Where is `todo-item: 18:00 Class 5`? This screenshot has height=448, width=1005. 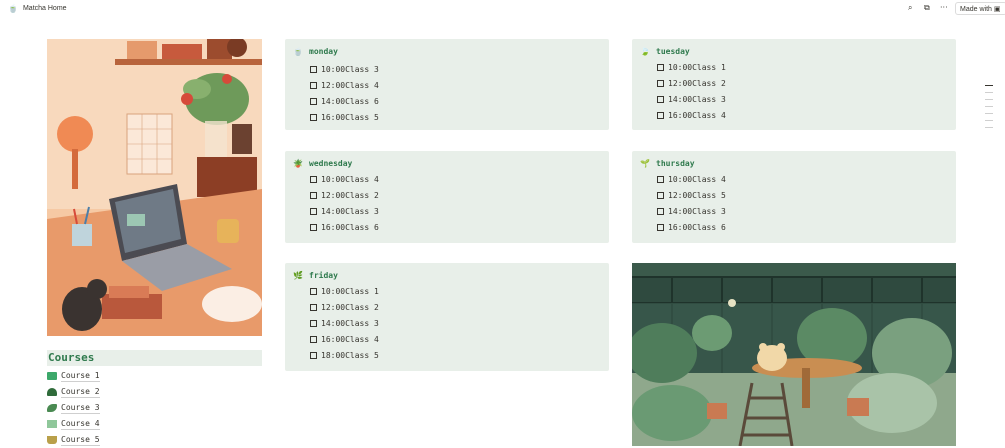
todo-item: 18:00 Class 5 is located at coordinates (344, 355).